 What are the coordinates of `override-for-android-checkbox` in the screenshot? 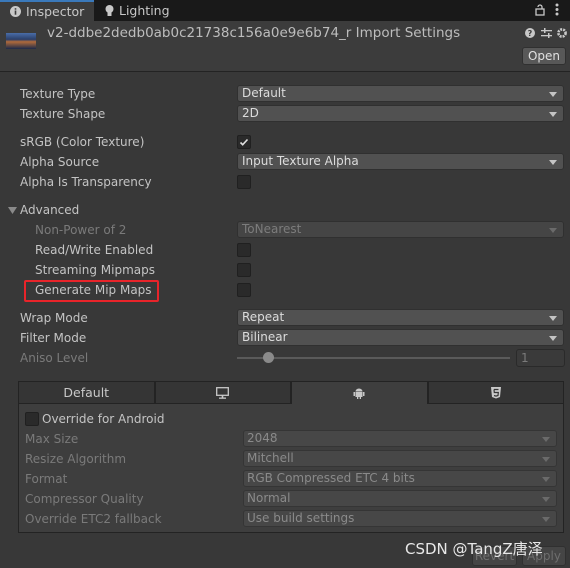 It's located at (32, 419).